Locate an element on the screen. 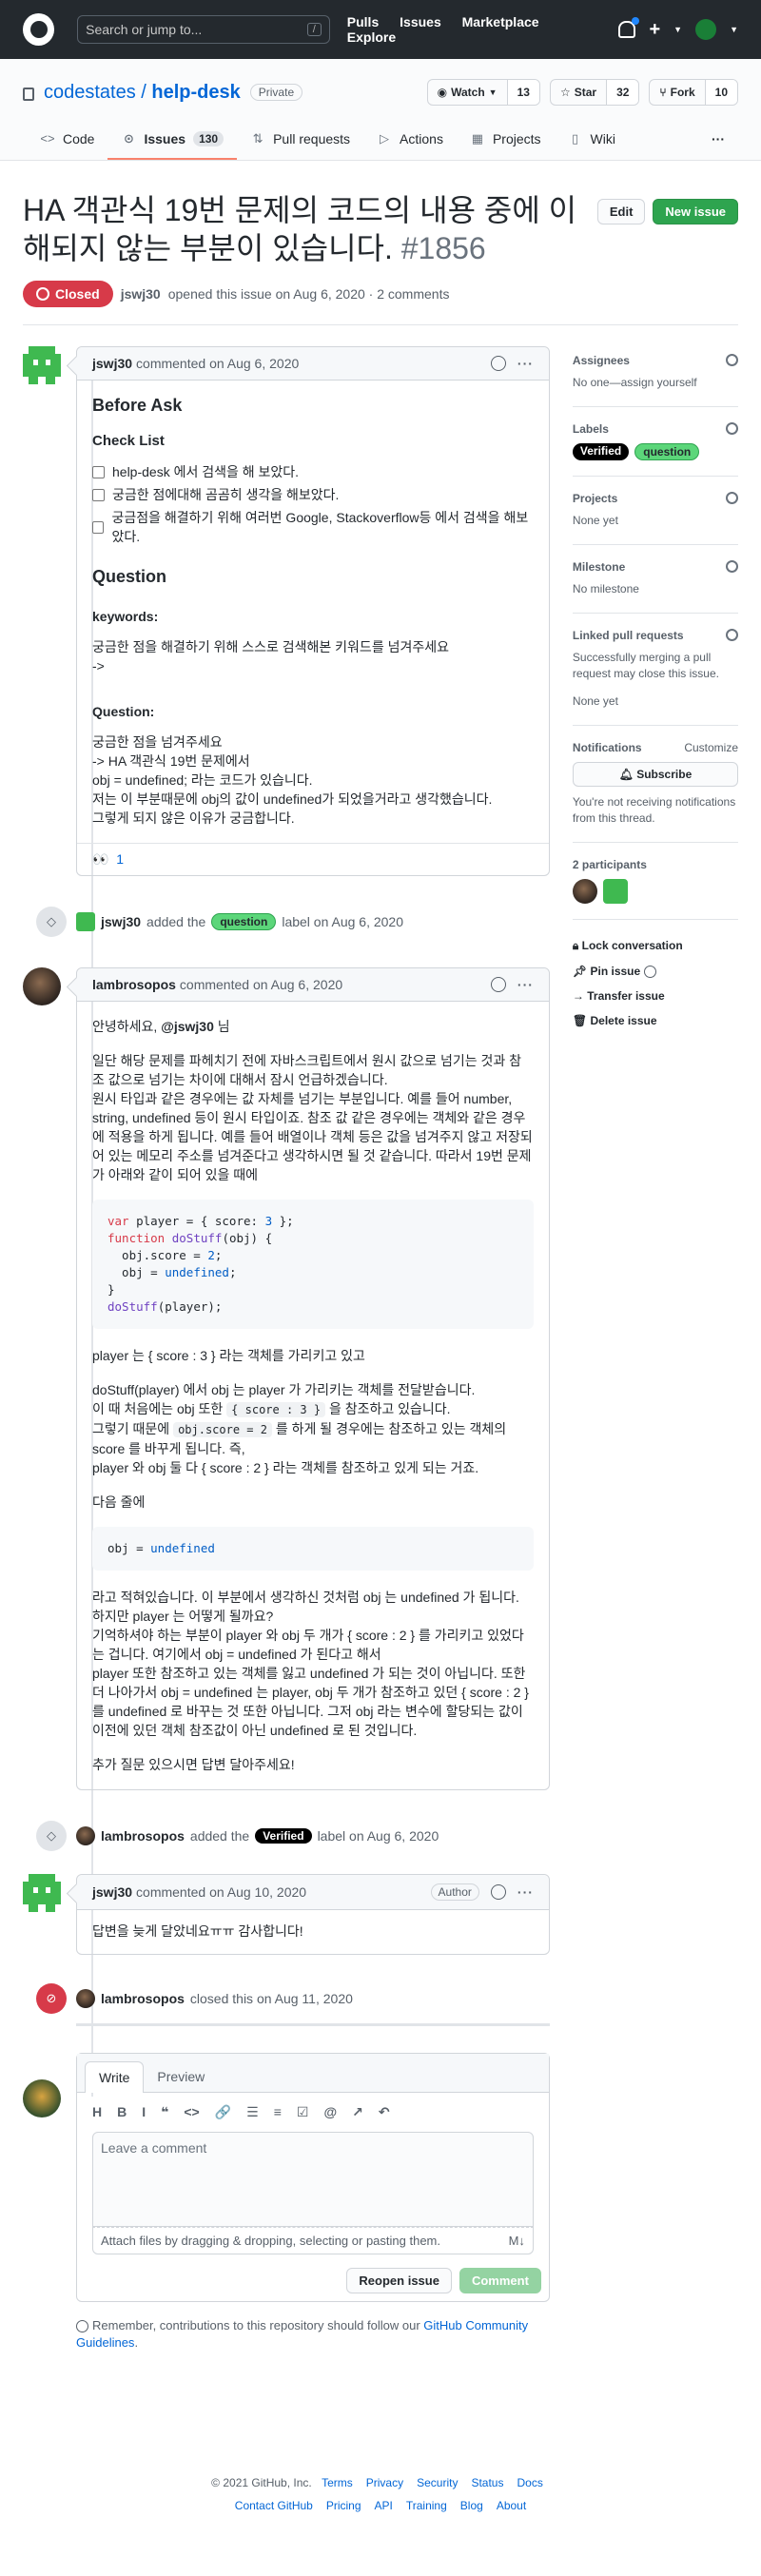  watch-button: ◉ Watch ▼ 13 is located at coordinates (483, 93).